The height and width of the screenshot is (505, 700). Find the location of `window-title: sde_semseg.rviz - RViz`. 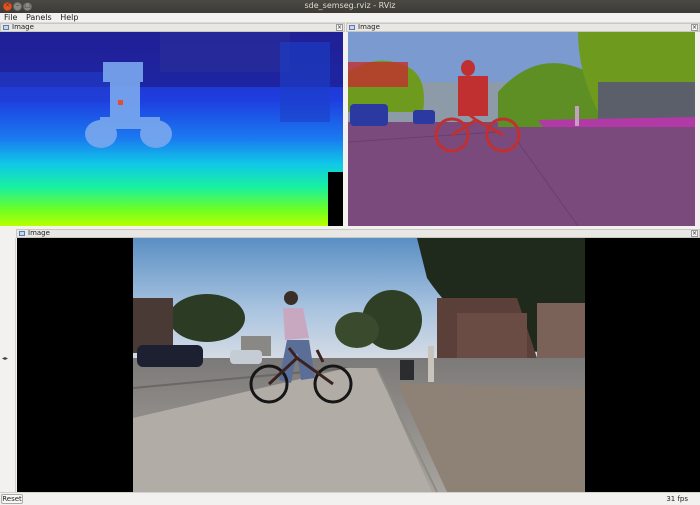

window-title: sde_semseg.rviz - RViz is located at coordinates (350, 5).